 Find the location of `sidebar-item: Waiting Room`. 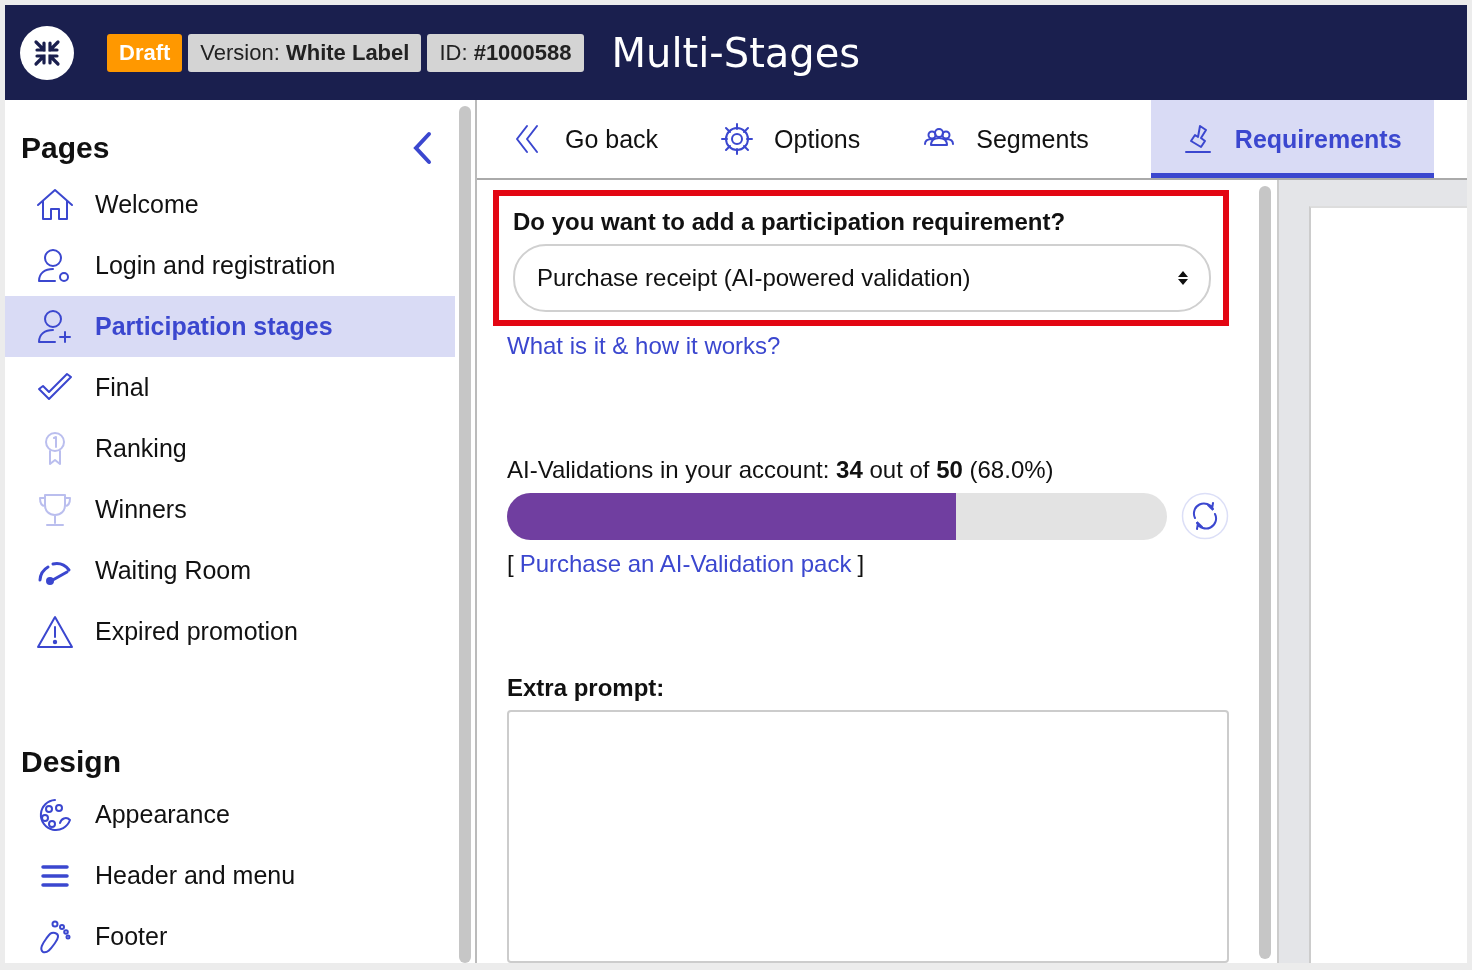

sidebar-item: Waiting Room is located at coordinates (230, 570).